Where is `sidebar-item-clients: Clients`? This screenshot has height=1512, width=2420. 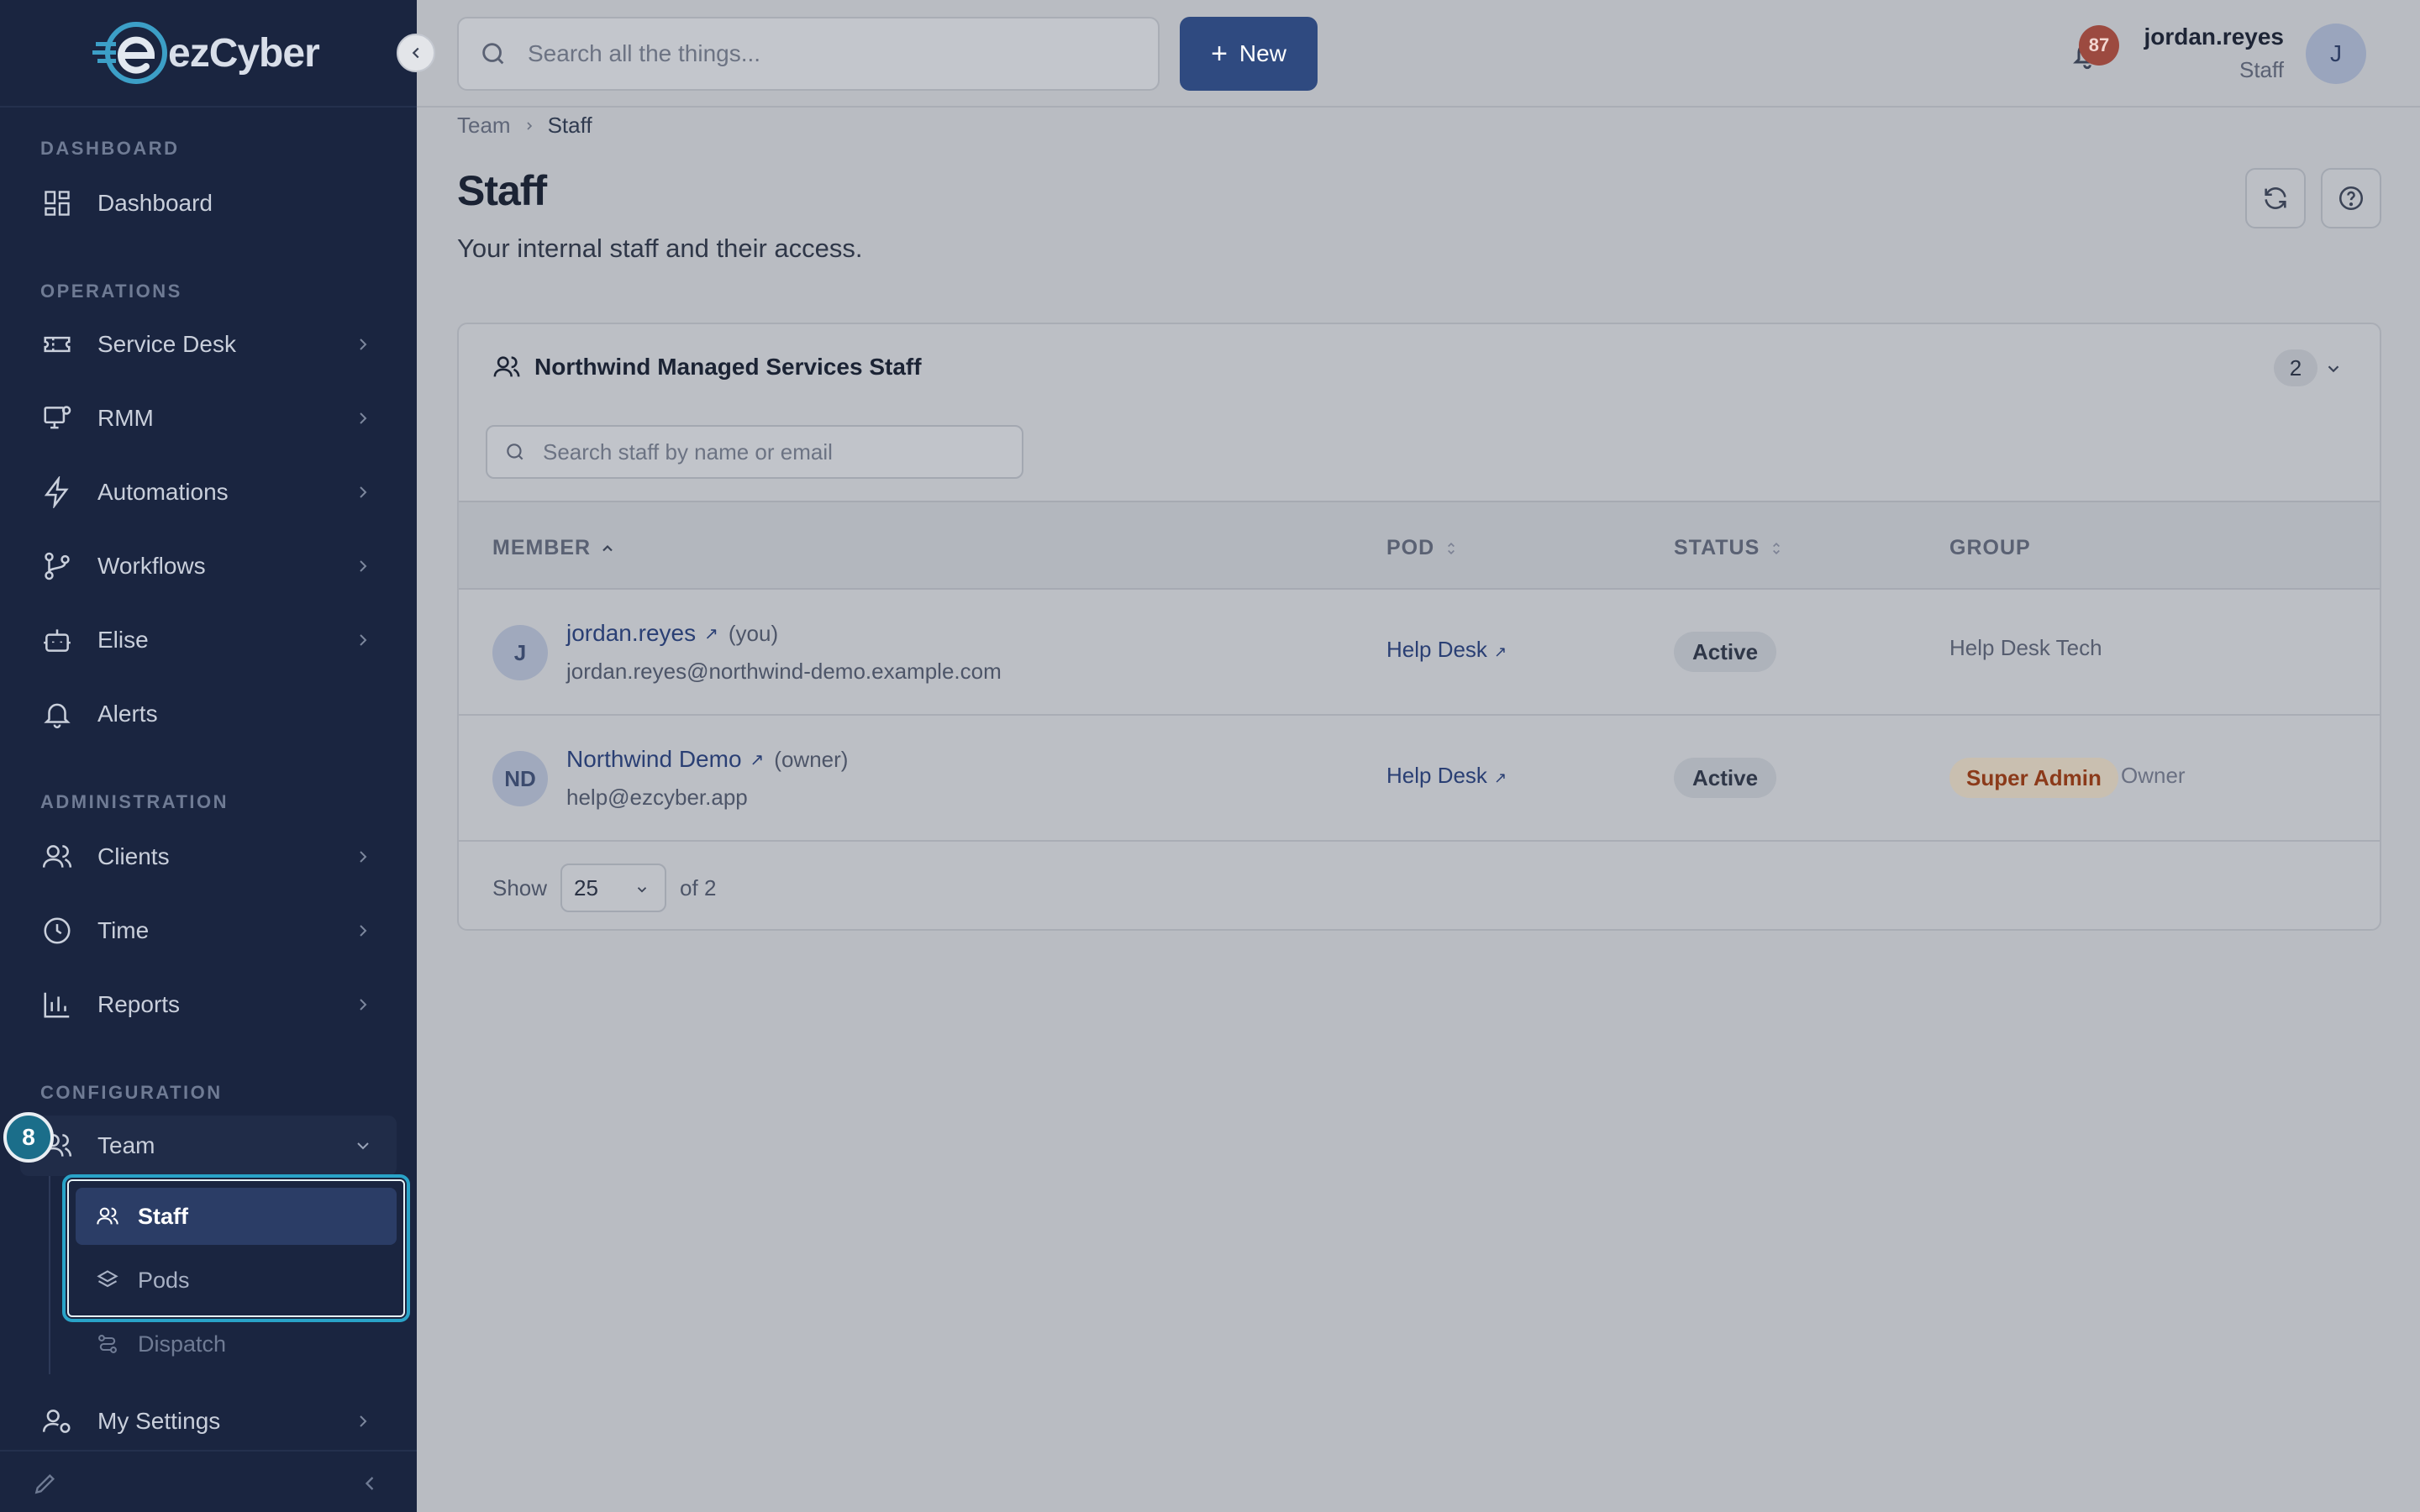 sidebar-item-clients: Clients is located at coordinates (208, 857).